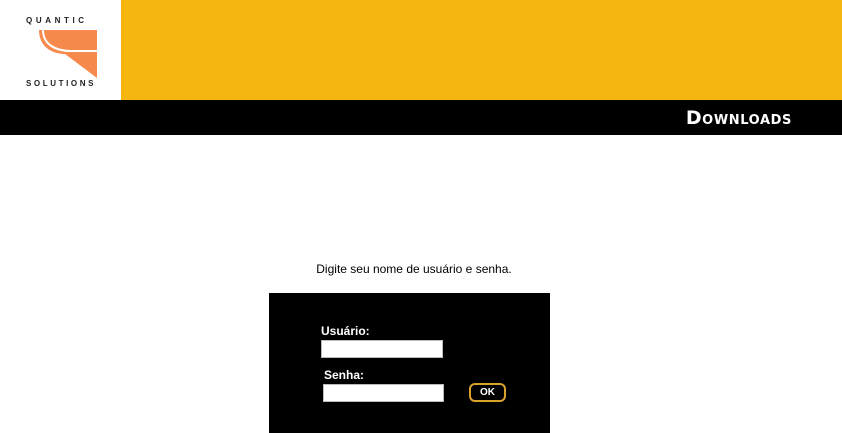 The image size is (842, 433). I want to click on company-logo: QUANTIC SOLUTIONS, so click(60, 50).